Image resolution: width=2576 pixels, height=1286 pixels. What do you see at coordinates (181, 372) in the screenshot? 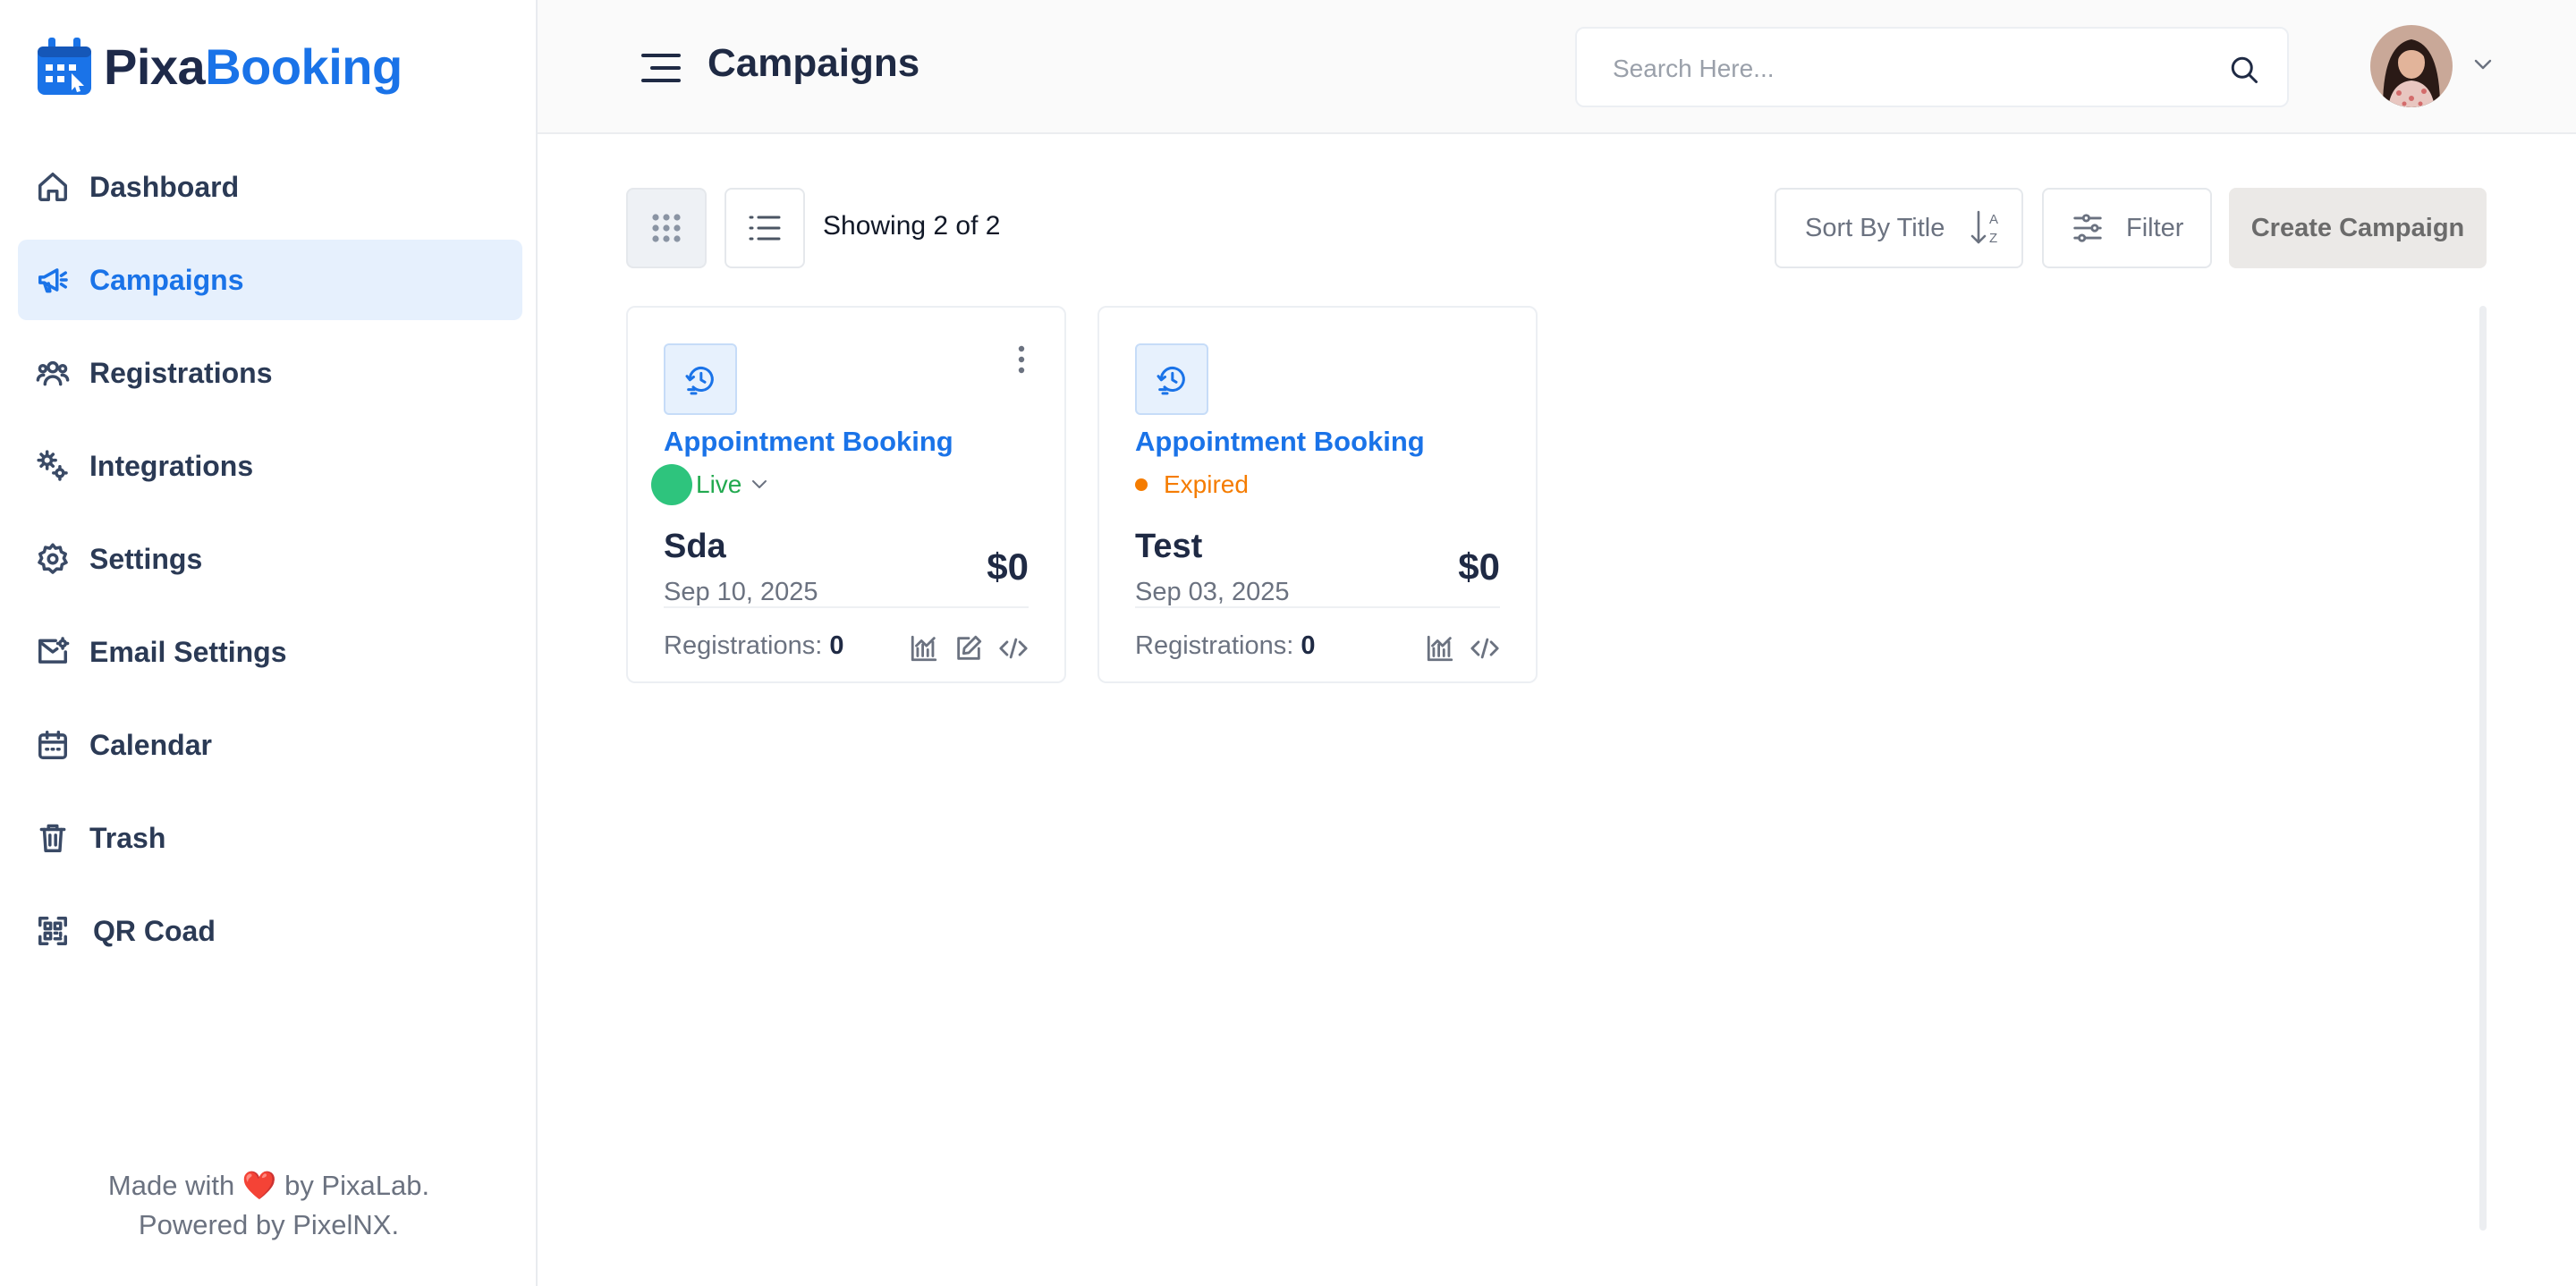
I see `sidebar-item-label: Registrations` at bounding box center [181, 372].